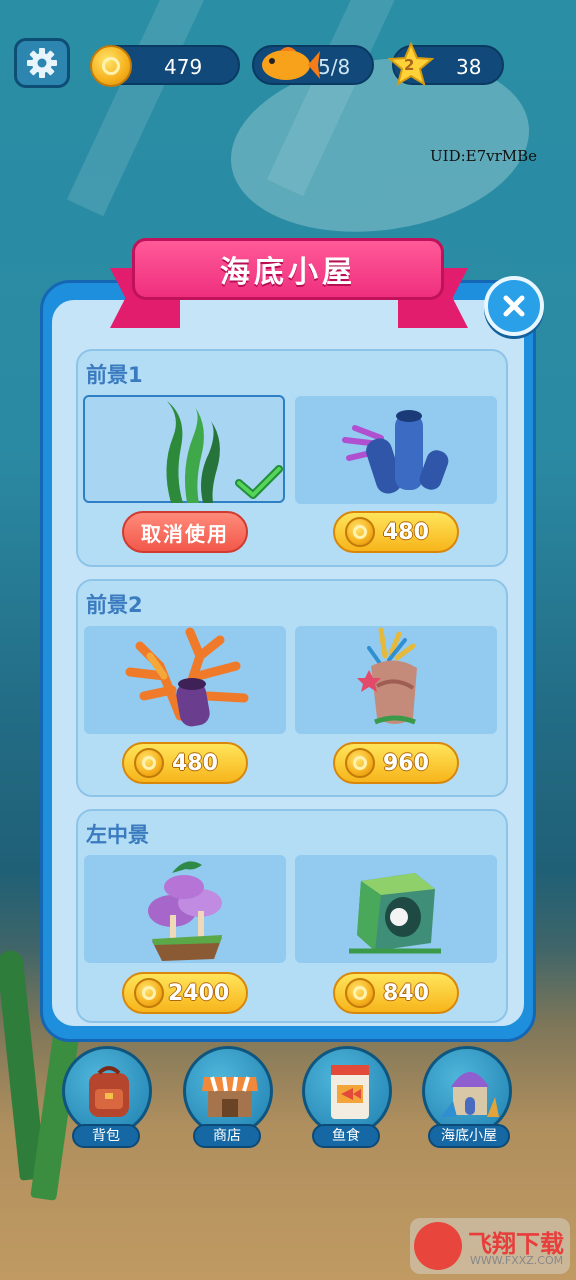 The width and height of the screenshot is (576, 1280). Describe the element at coordinates (106, 1136) in the screenshot. I see `nav-backpack-label: 背包` at that location.